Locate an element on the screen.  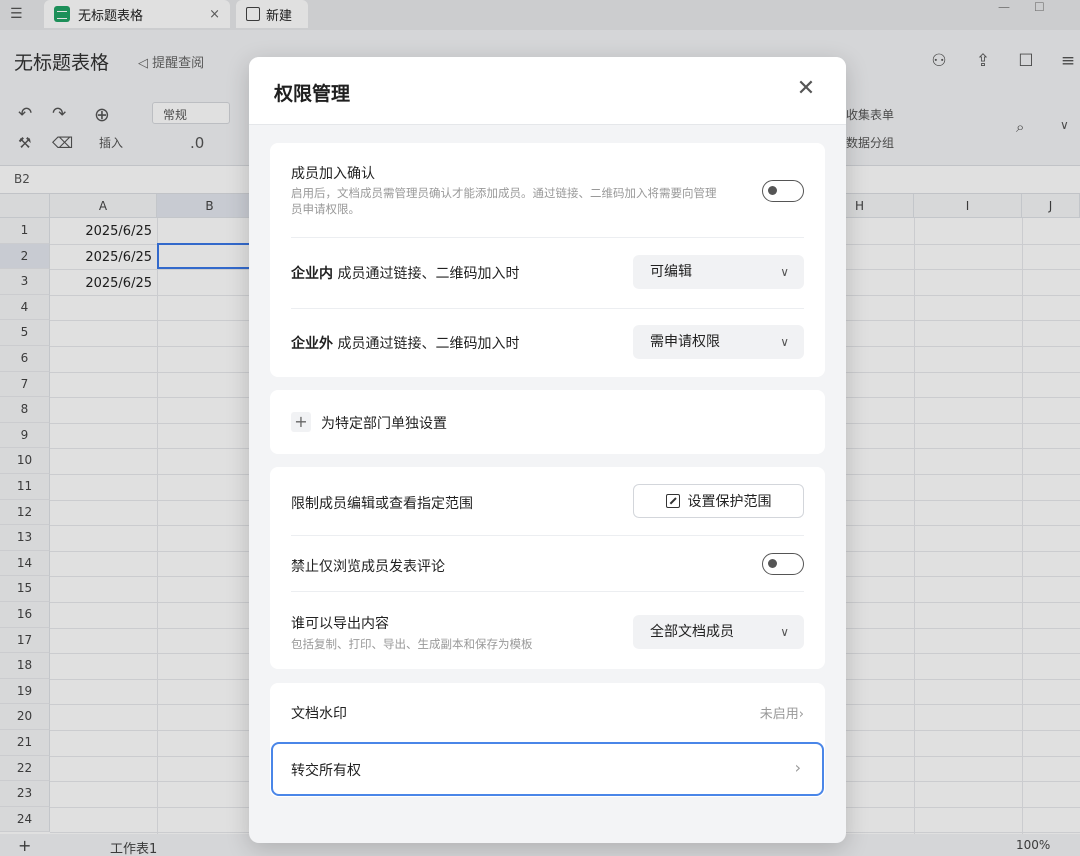
plus-icon: + is located at coordinates (301, 422).